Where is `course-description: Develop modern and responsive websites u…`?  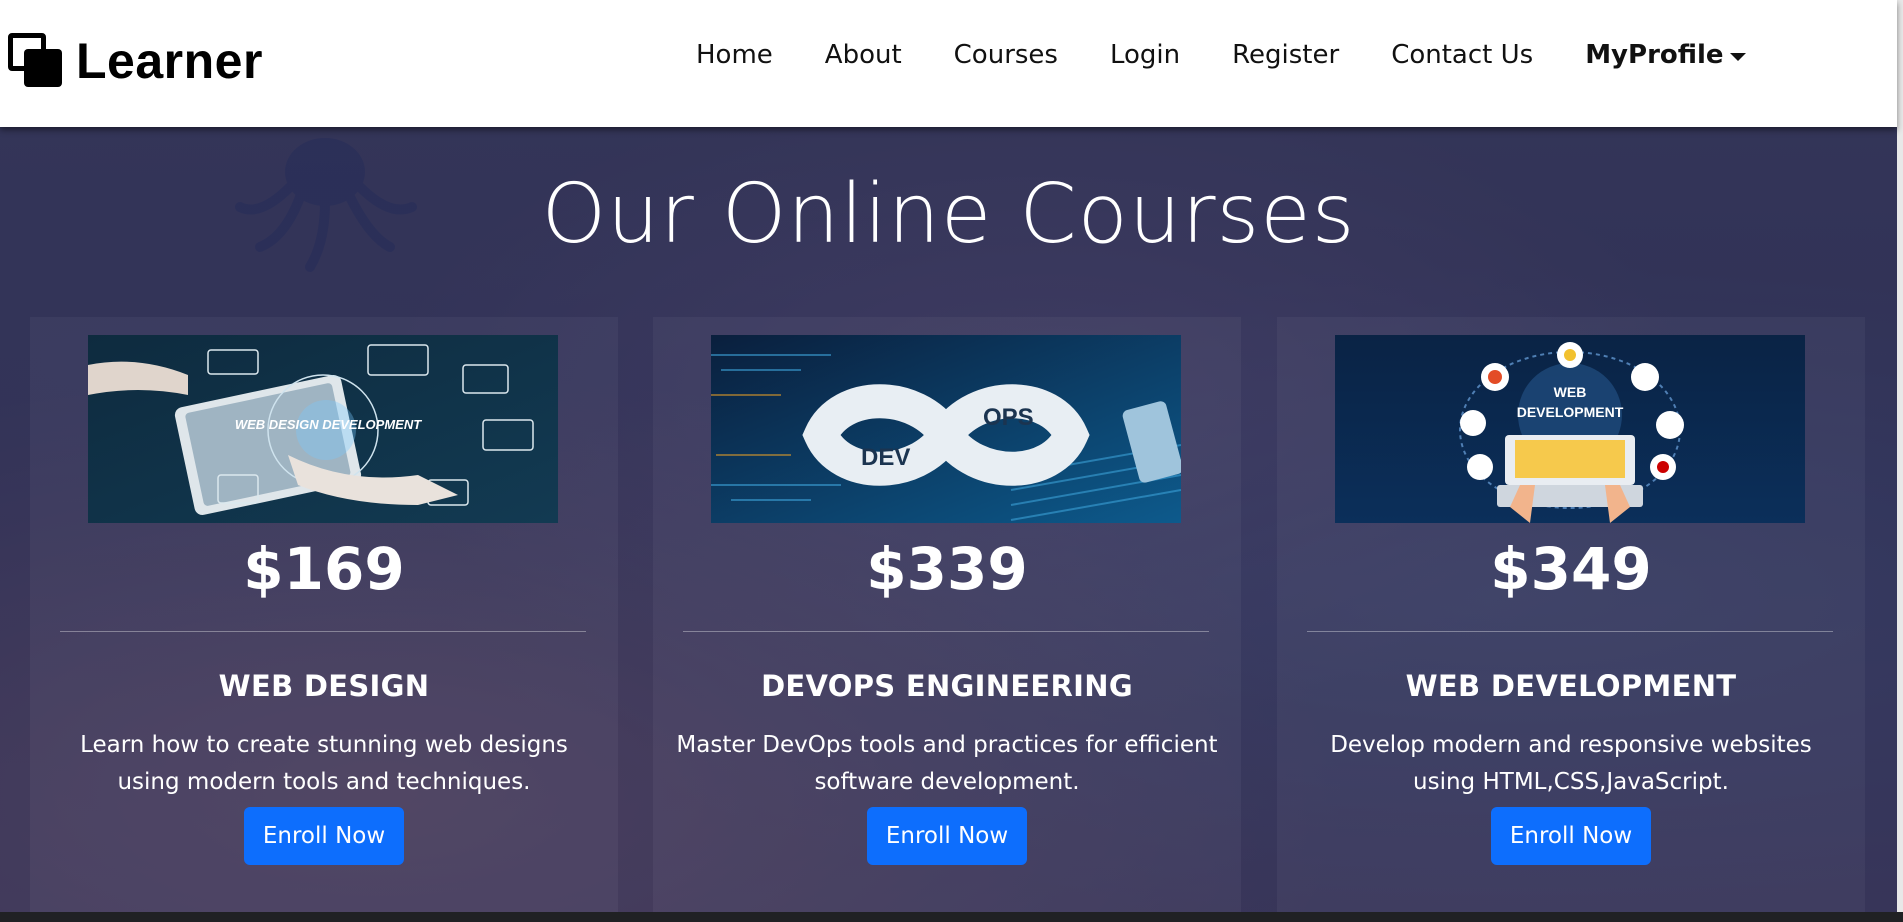
course-description: Develop modern and responsive websites u… is located at coordinates (1571, 763).